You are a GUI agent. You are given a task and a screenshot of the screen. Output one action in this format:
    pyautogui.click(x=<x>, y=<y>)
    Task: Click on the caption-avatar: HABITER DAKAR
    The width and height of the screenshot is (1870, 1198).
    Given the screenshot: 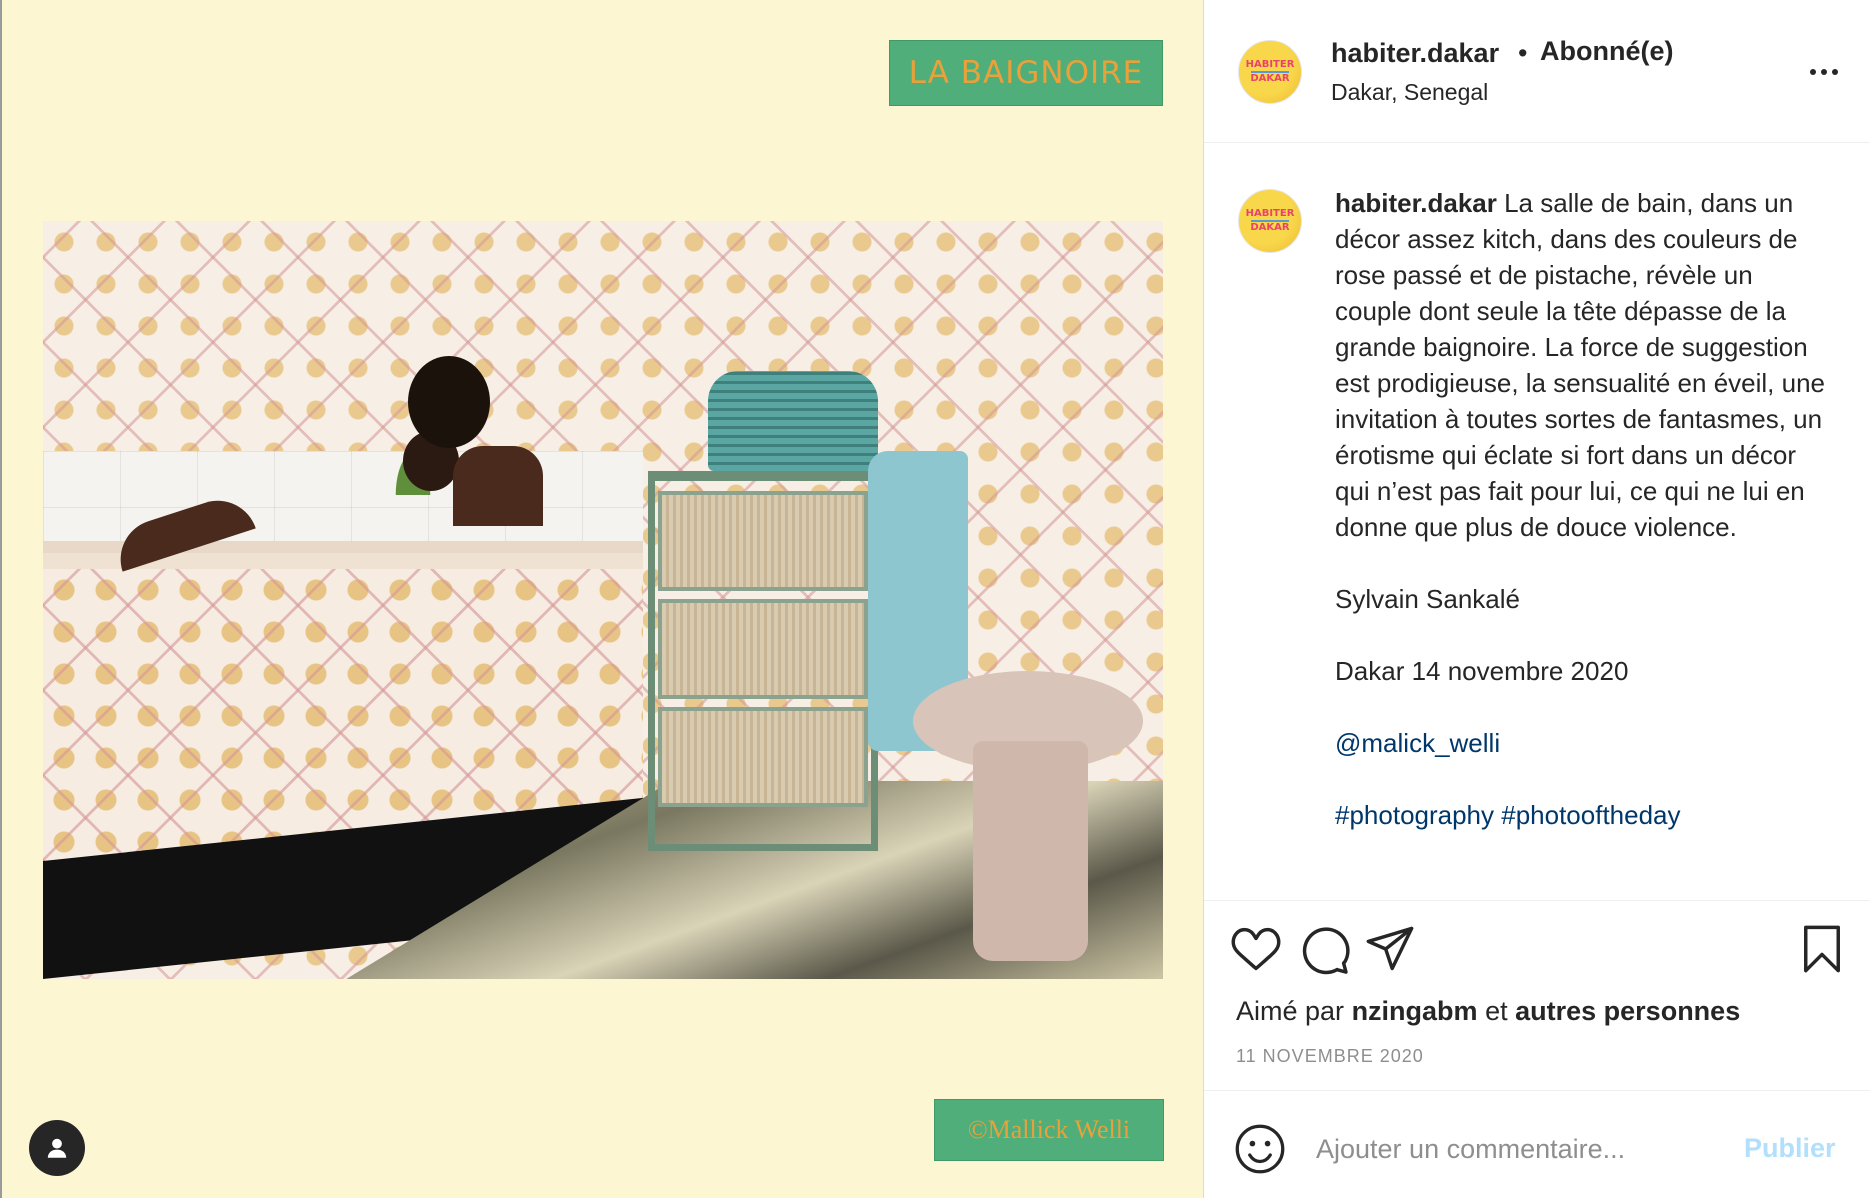 What is the action you would take?
    pyautogui.click(x=1270, y=221)
    